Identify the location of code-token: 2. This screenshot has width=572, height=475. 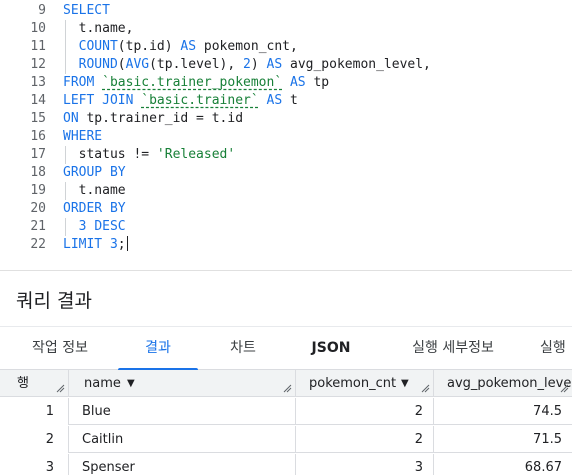
(247, 64).